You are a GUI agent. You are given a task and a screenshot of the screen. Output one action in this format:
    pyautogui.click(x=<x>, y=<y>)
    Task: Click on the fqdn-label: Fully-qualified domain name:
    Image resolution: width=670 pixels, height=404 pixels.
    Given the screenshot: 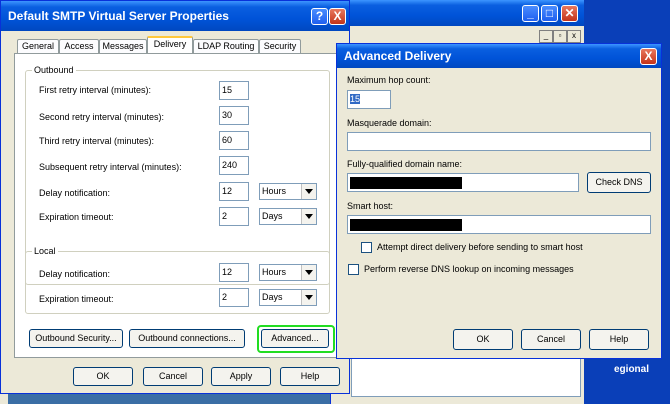 What is the action you would take?
    pyautogui.click(x=405, y=164)
    